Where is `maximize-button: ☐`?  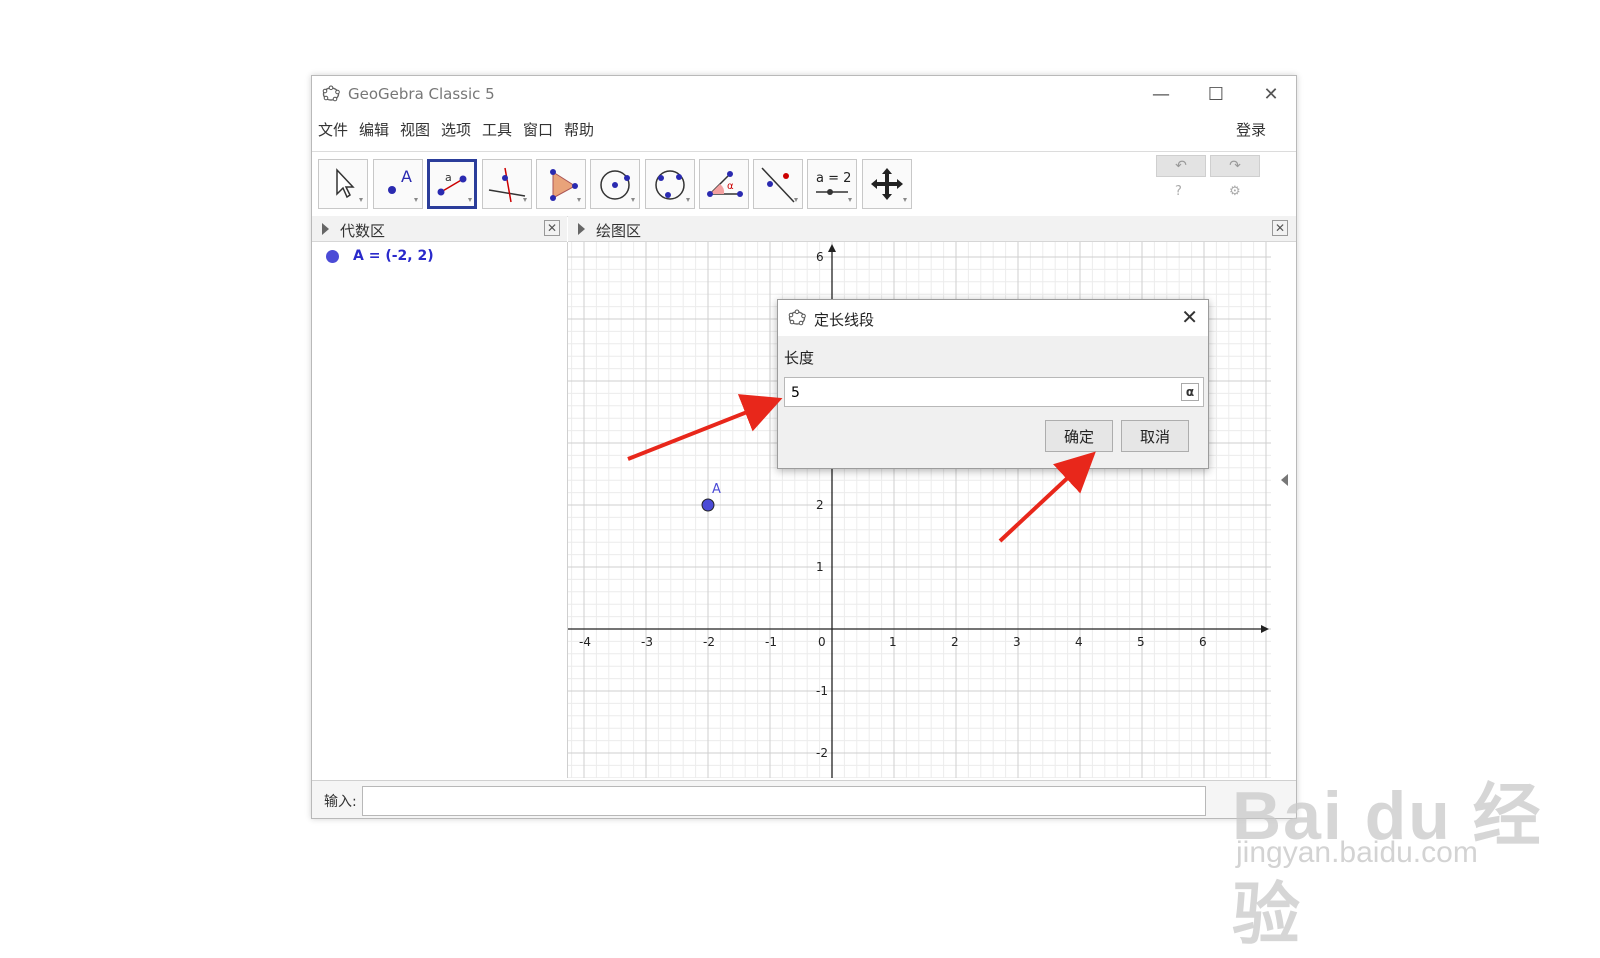
maximize-button: ☐ is located at coordinates (1216, 94).